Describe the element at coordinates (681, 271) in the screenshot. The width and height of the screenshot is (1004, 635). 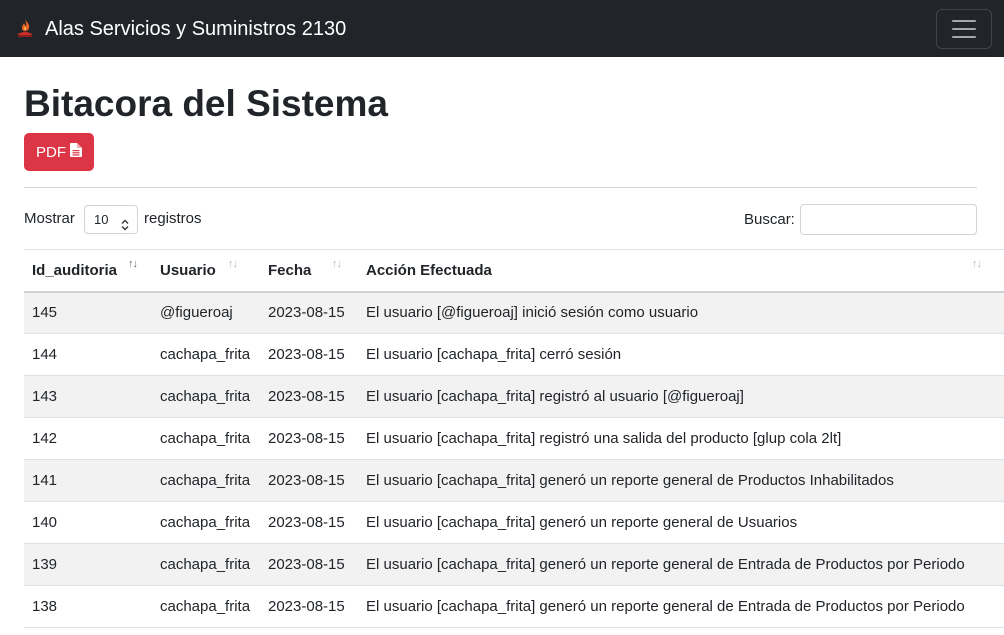
I see `column-header-accion: Acción Efectuada ↑↓` at that location.